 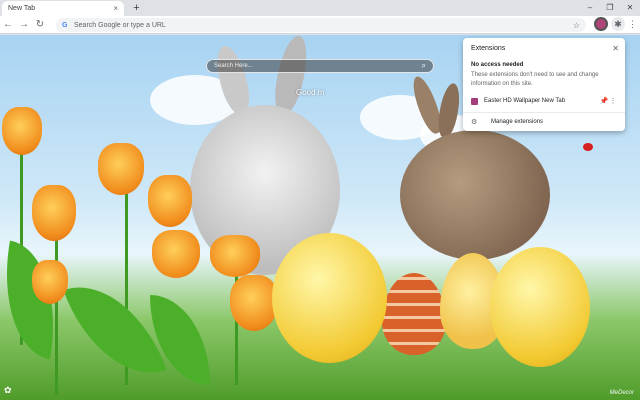 I want to click on bunny-ear, so click(x=291, y=76).